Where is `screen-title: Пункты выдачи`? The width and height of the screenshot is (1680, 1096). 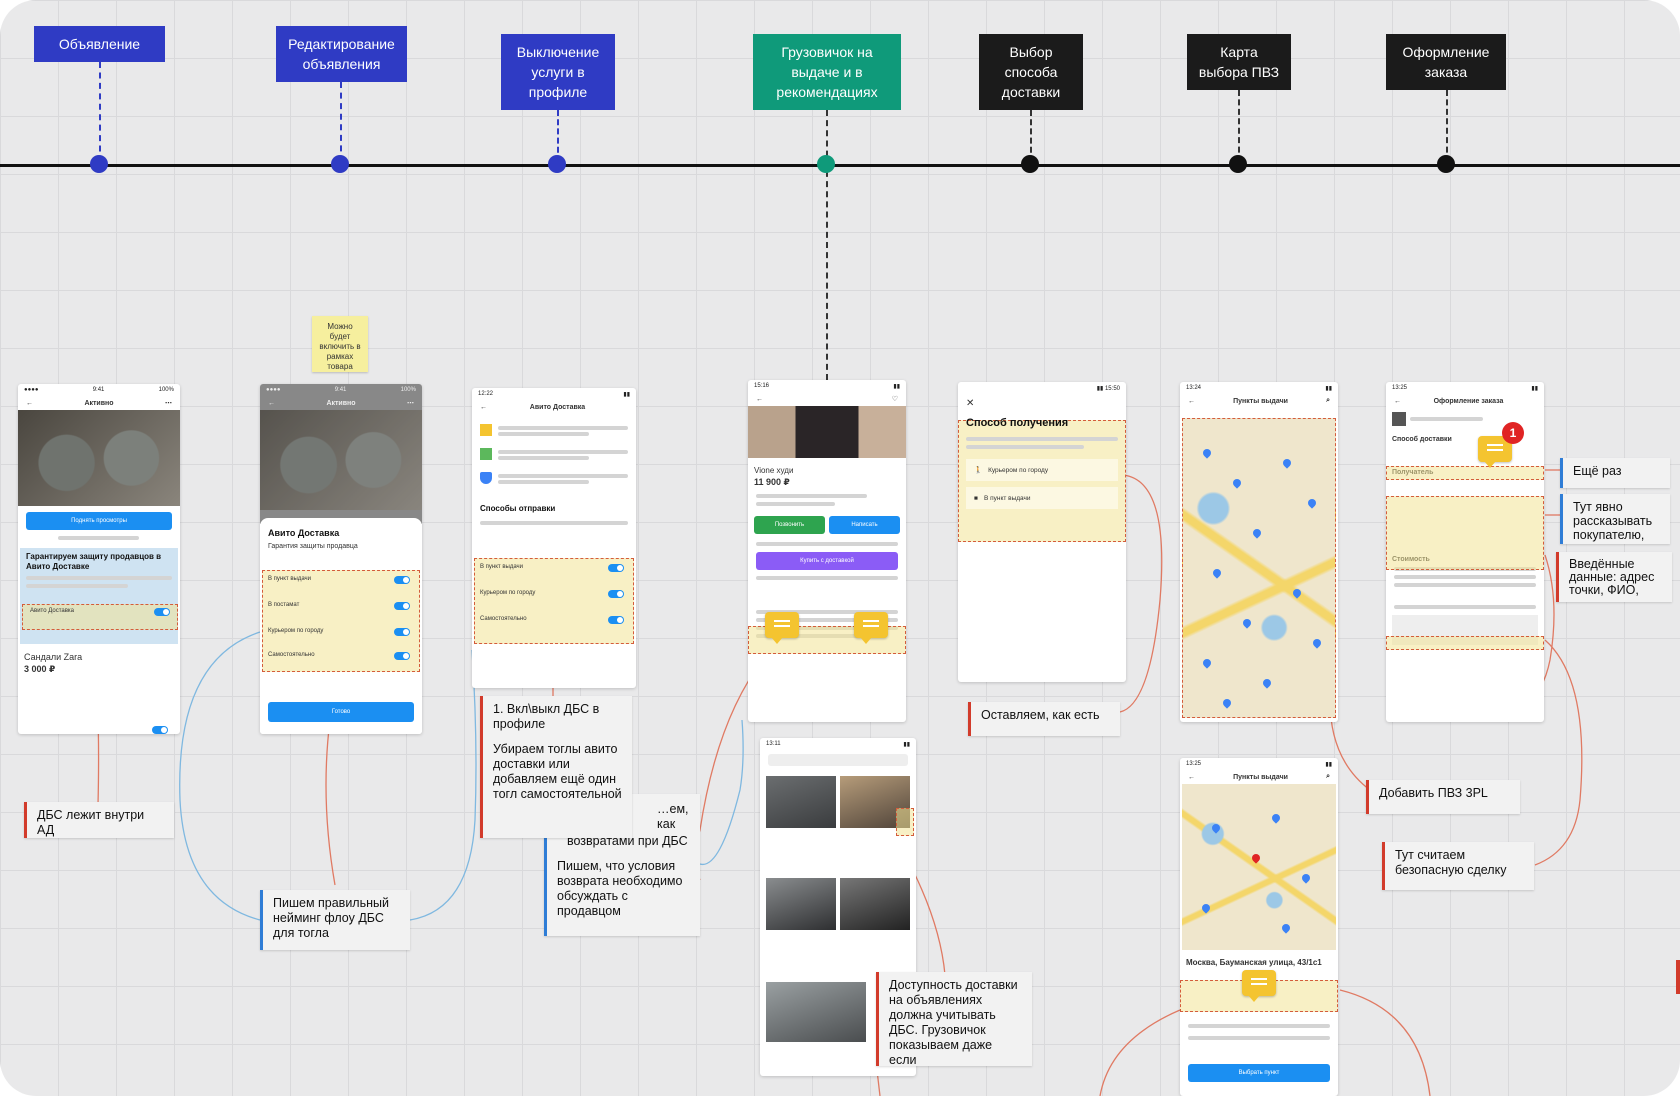
screen-title: Пункты выдачи is located at coordinates (1260, 777).